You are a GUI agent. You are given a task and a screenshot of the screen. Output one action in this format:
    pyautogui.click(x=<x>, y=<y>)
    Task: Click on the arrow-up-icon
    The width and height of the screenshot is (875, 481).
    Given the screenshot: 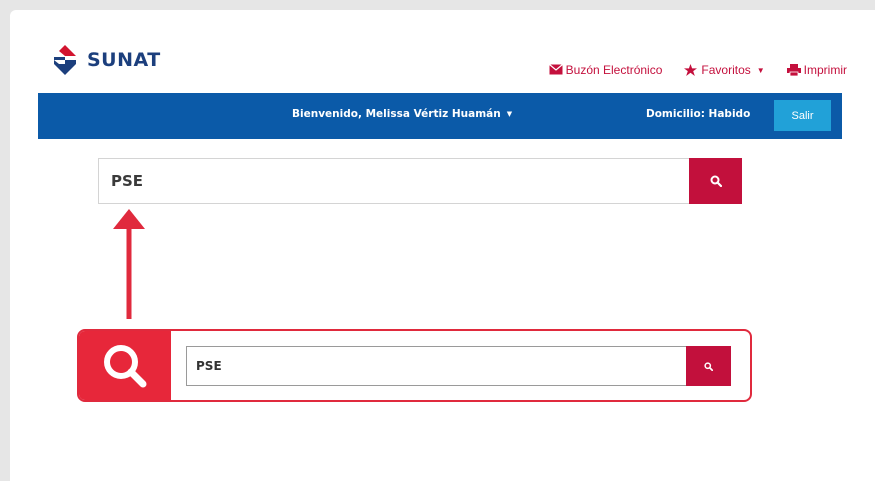 What is the action you would take?
    pyautogui.click(x=129, y=264)
    